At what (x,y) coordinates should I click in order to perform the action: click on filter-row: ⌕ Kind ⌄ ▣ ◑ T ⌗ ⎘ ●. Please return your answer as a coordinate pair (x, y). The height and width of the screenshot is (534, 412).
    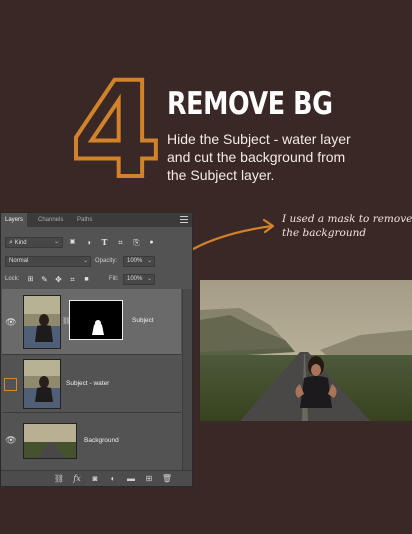
    Looking at the image, I should click on (96, 242).